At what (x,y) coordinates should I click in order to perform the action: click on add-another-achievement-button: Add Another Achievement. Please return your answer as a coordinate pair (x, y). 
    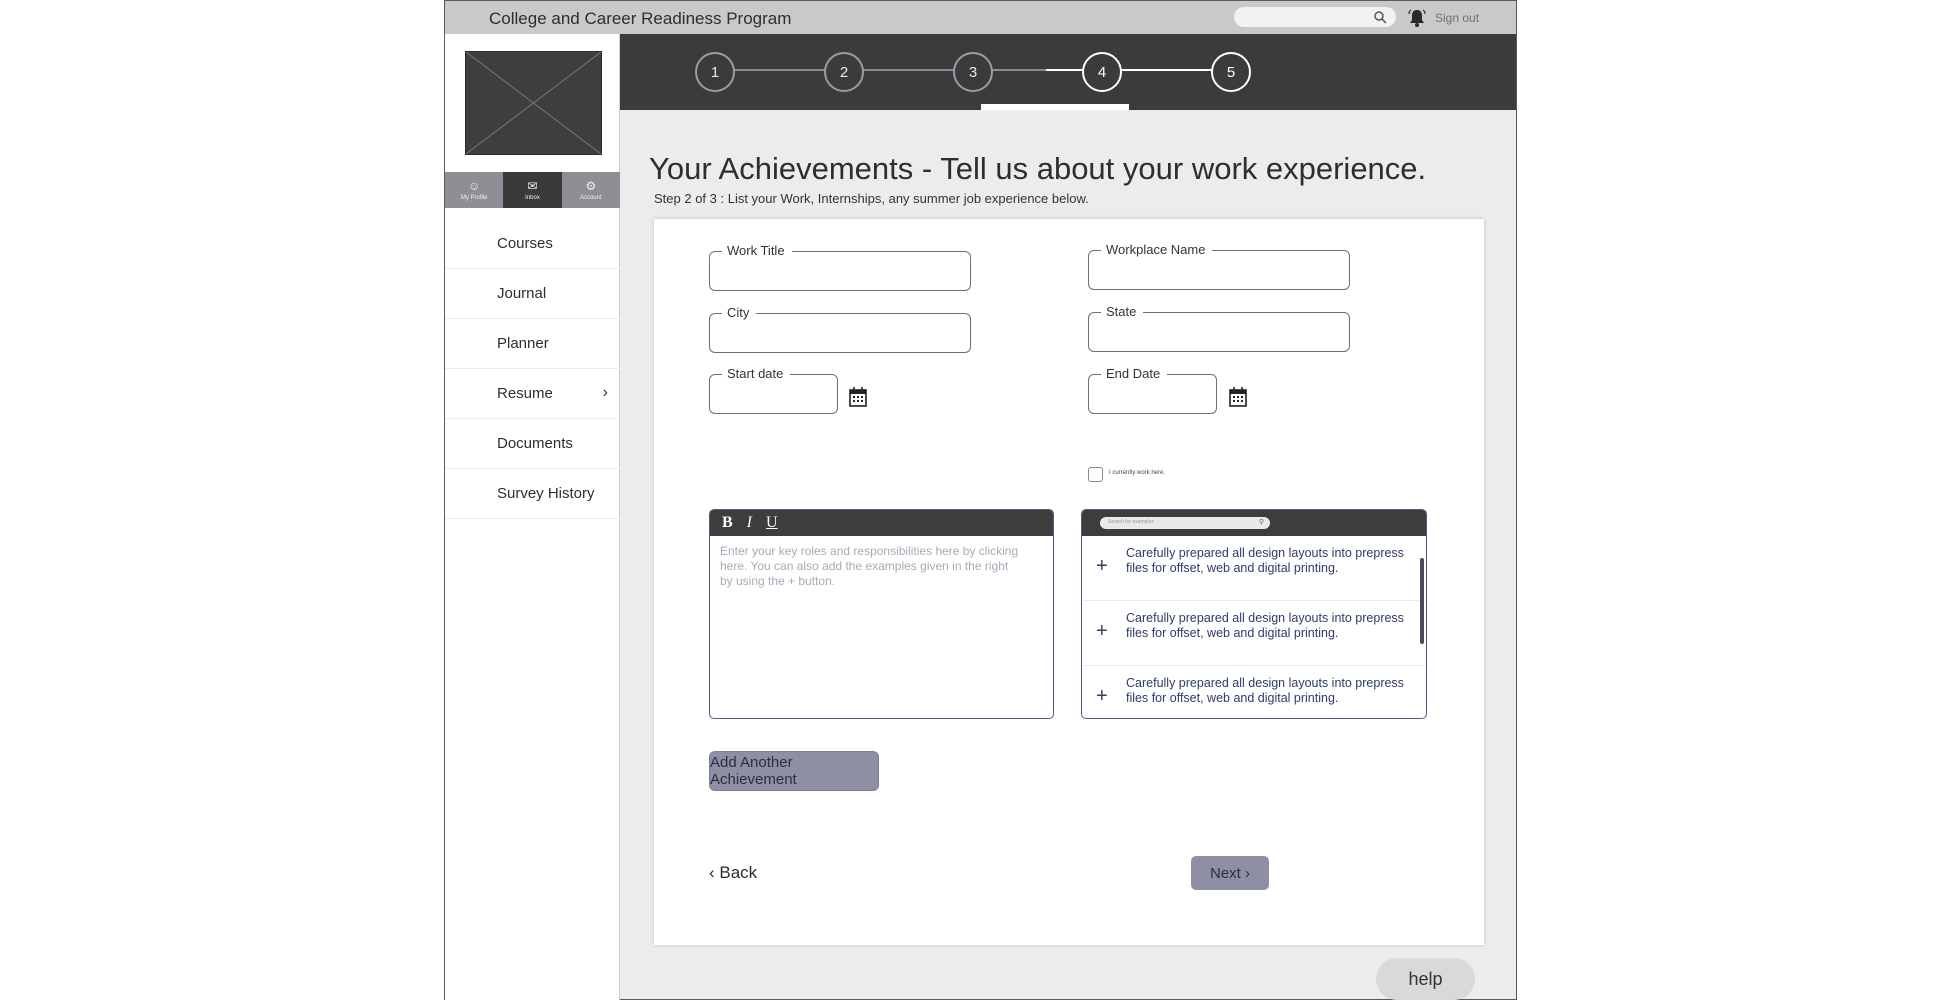
    Looking at the image, I should click on (794, 771).